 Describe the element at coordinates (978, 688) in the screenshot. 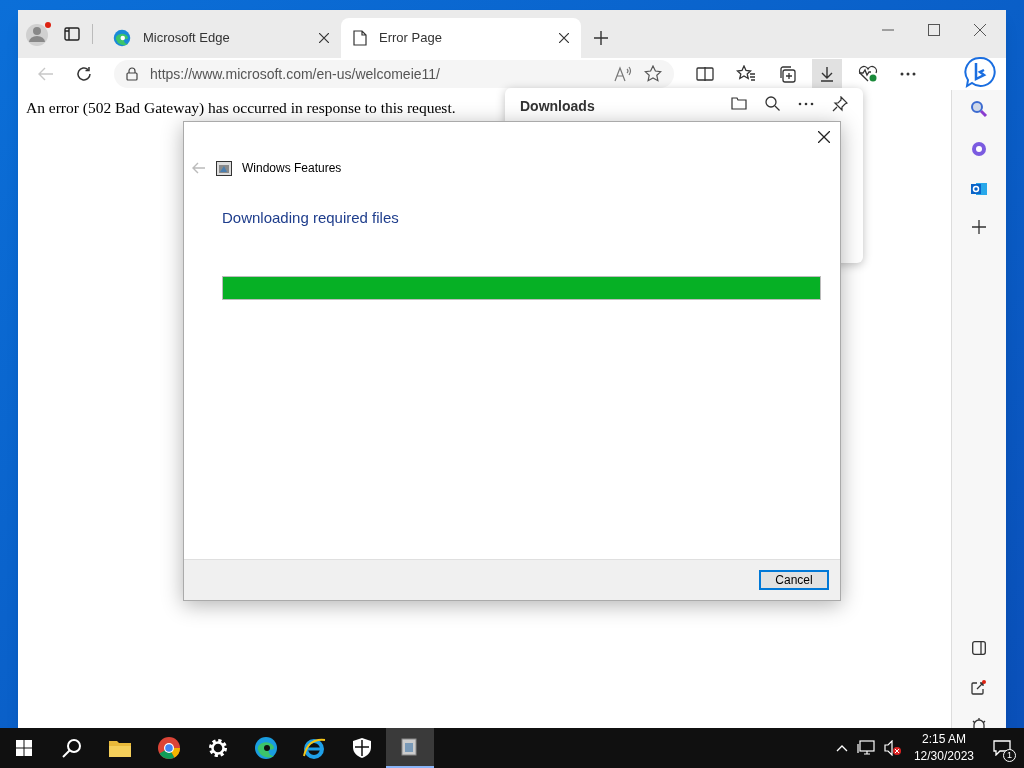

I see `open-external-icon` at that location.